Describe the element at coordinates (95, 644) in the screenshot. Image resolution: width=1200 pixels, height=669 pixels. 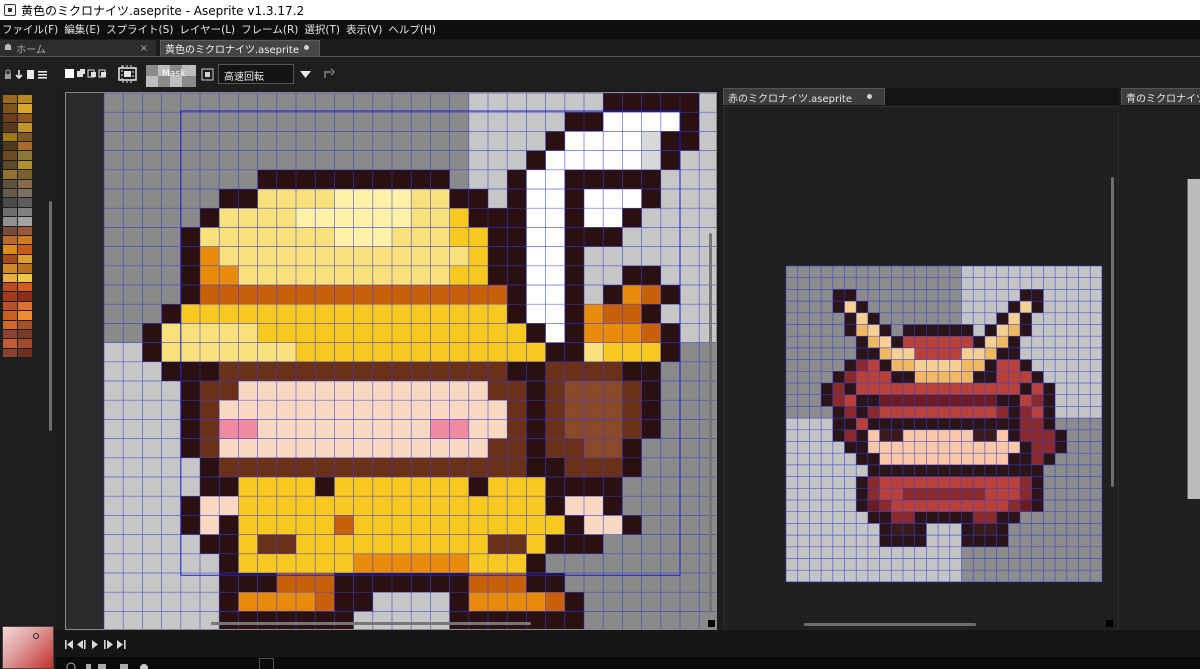
I see `play-icon` at that location.